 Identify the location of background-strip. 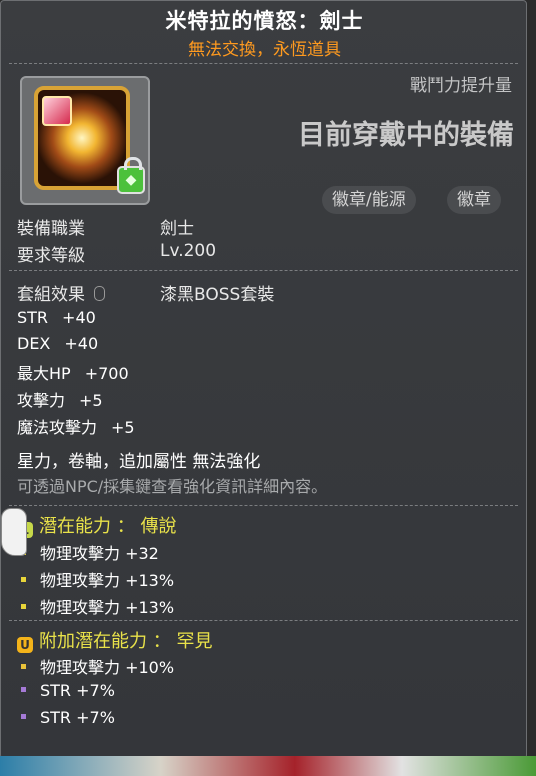
(531, 388).